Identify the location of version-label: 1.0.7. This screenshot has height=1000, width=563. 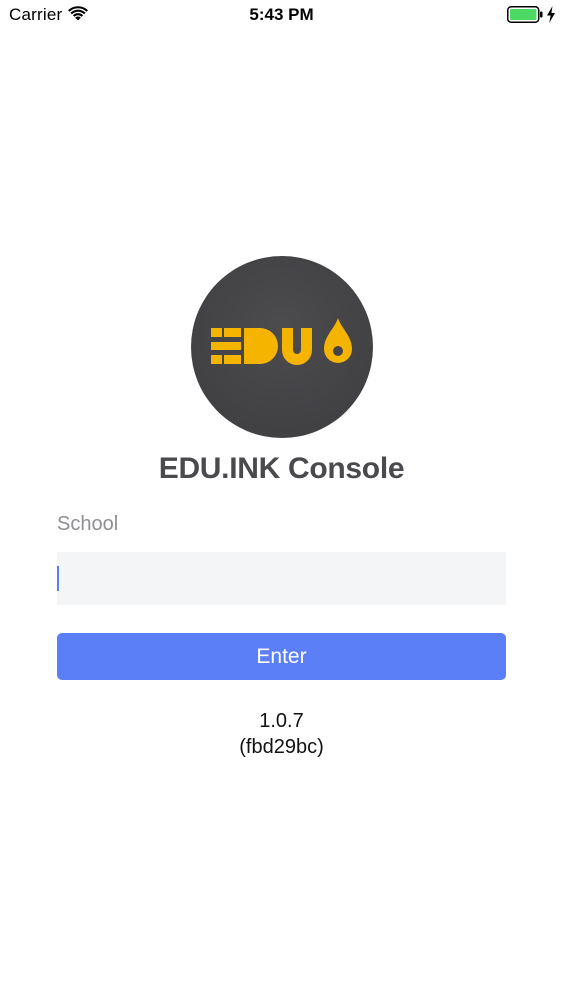
(281, 721).